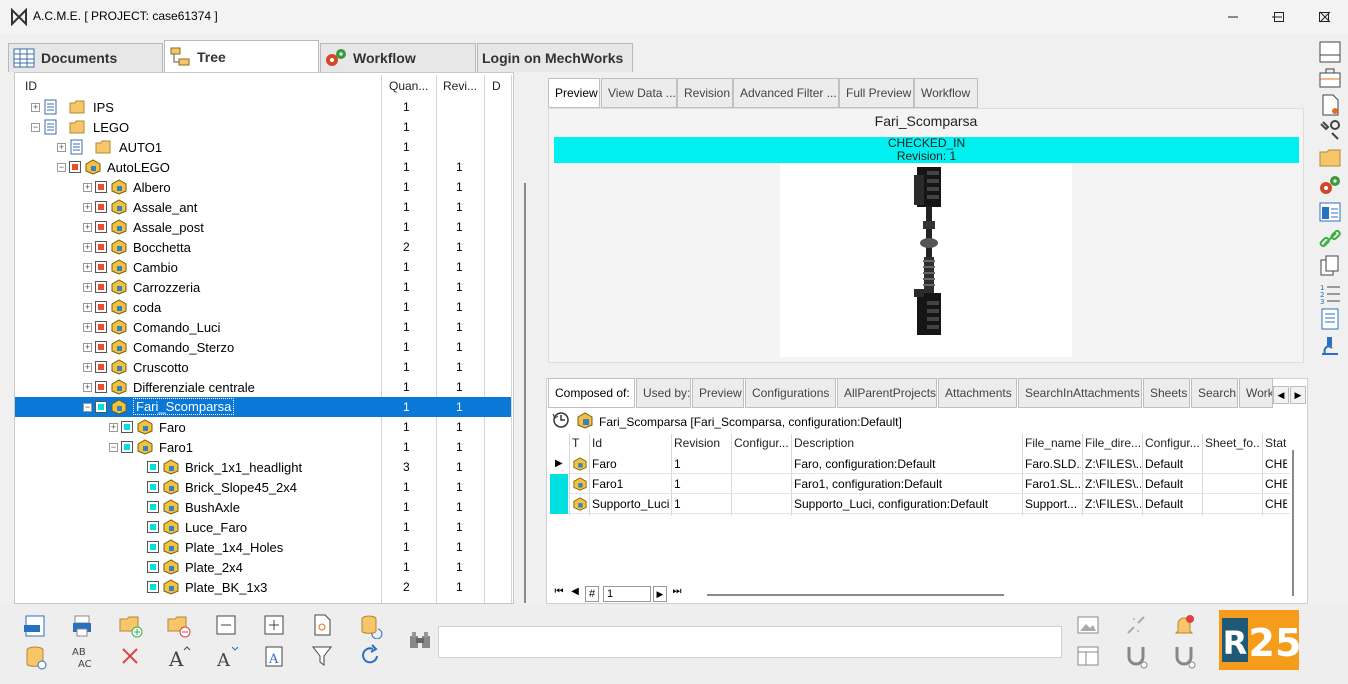  Describe the element at coordinates (1185, 657) in the screenshot. I see `magnet-settings-button` at that location.